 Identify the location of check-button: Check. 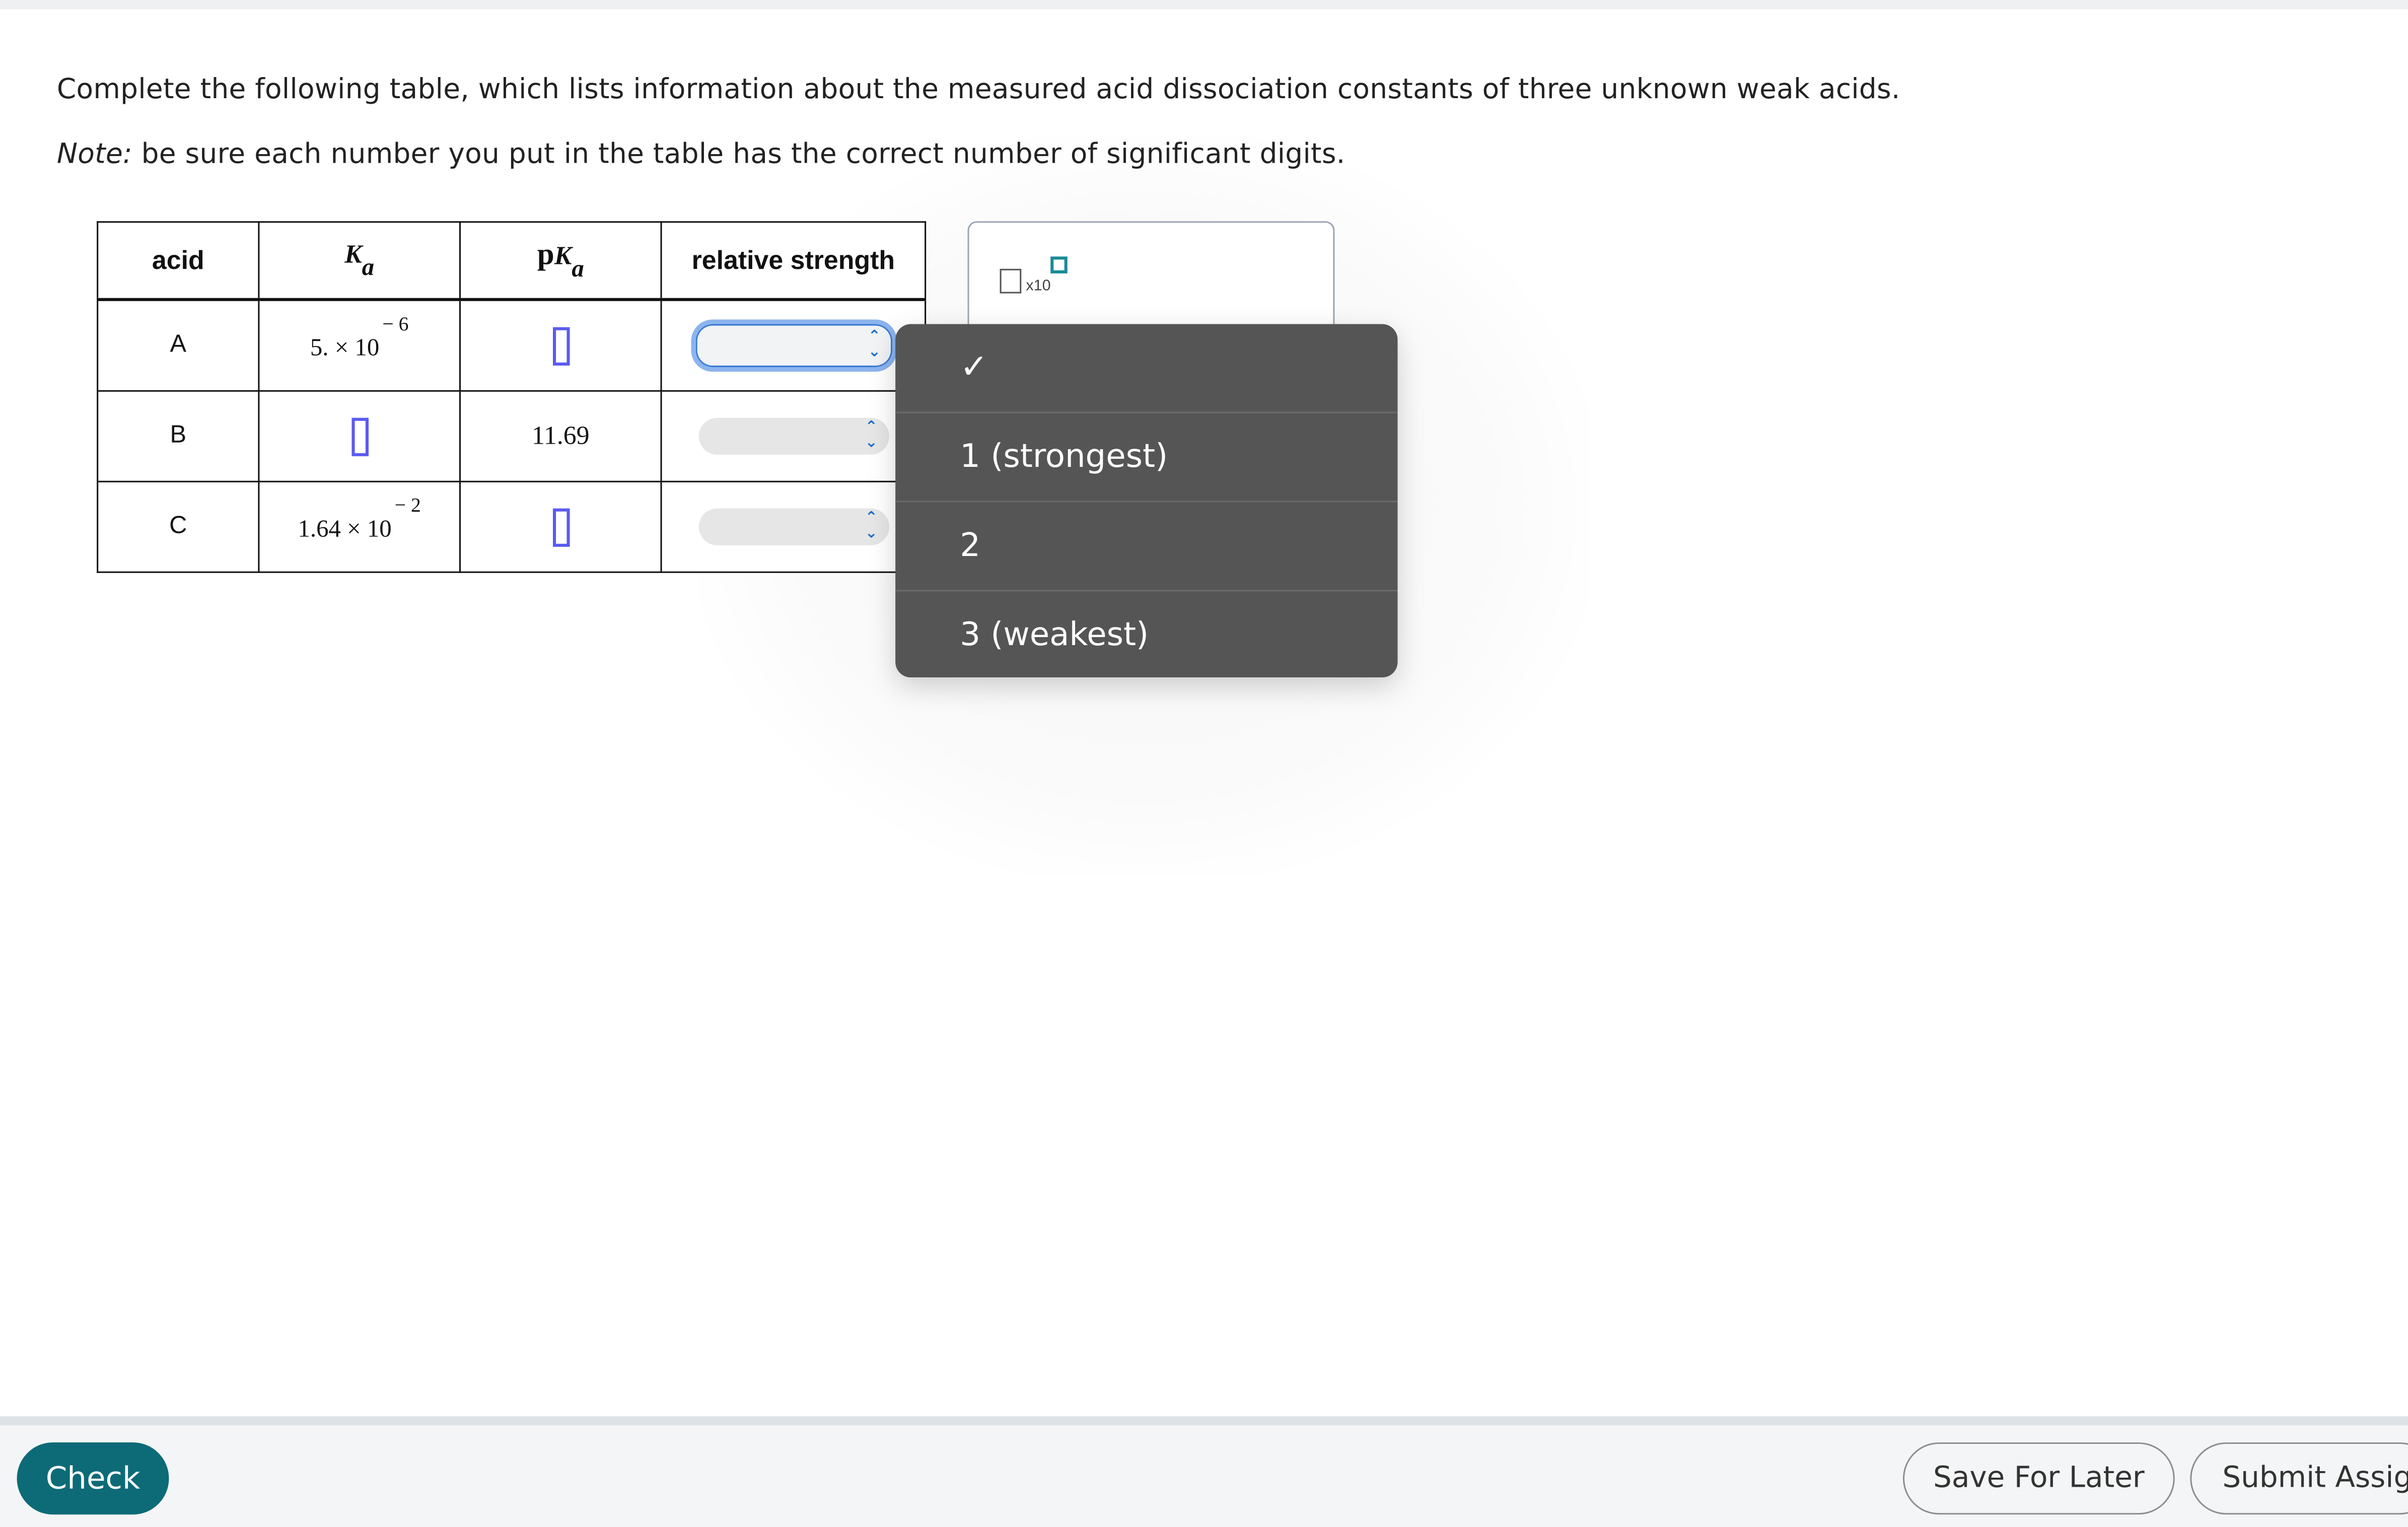
(93, 1478).